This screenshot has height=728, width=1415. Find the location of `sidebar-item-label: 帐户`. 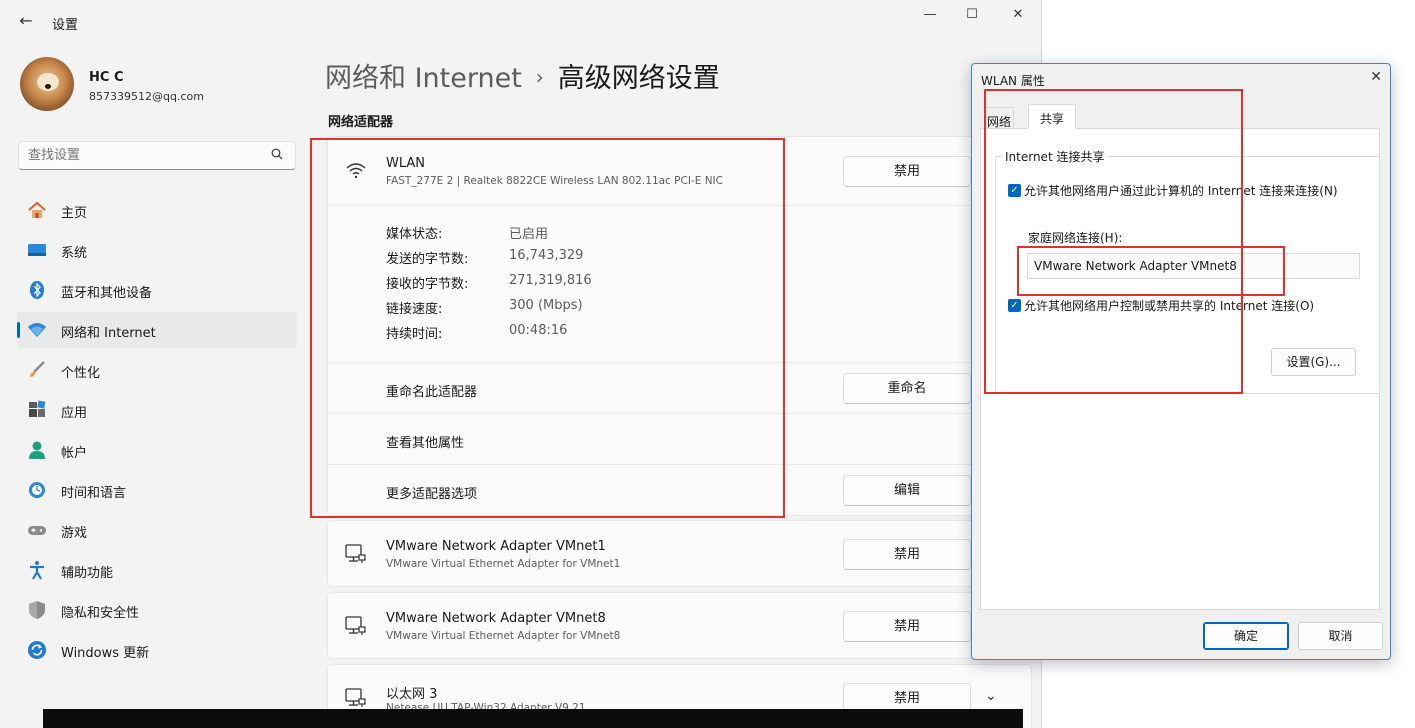

sidebar-item-label: 帐户 is located at coordinates (74, 453).